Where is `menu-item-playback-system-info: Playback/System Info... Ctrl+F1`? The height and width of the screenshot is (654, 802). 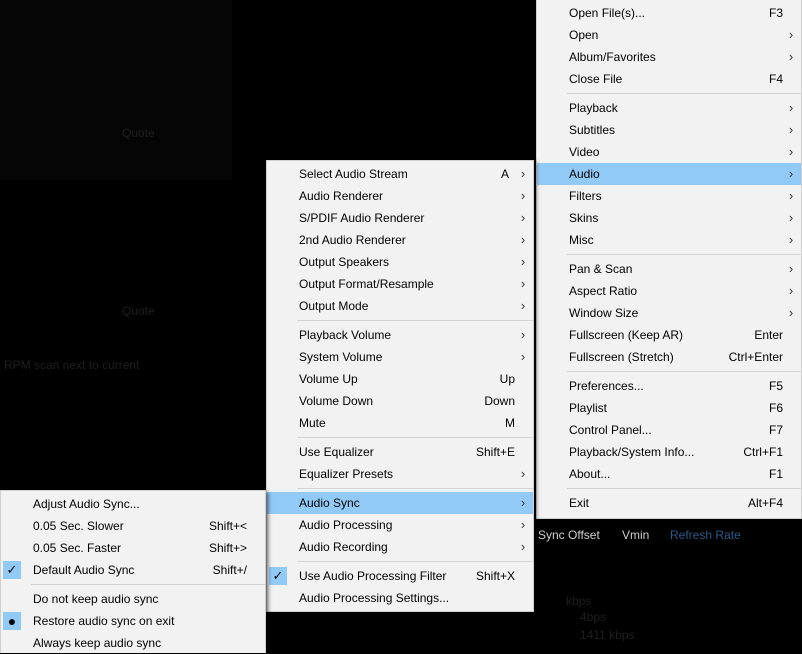 menu-item-playback-system-info: Playback/System Info... Ctrl+F1 is located at coordinates (669, 452).